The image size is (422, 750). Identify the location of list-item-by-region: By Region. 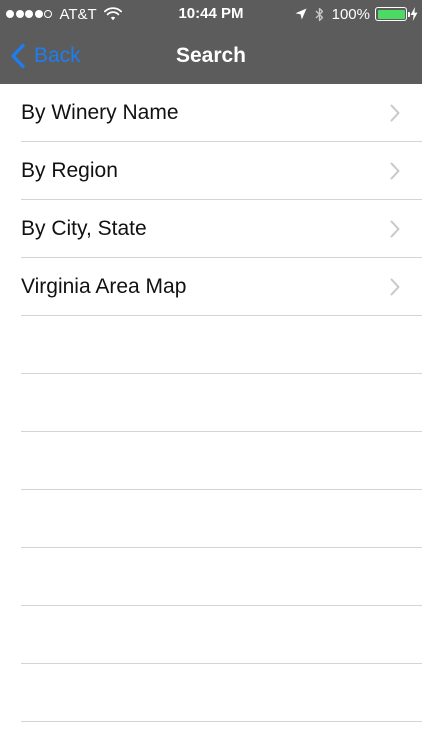
(211, 171).